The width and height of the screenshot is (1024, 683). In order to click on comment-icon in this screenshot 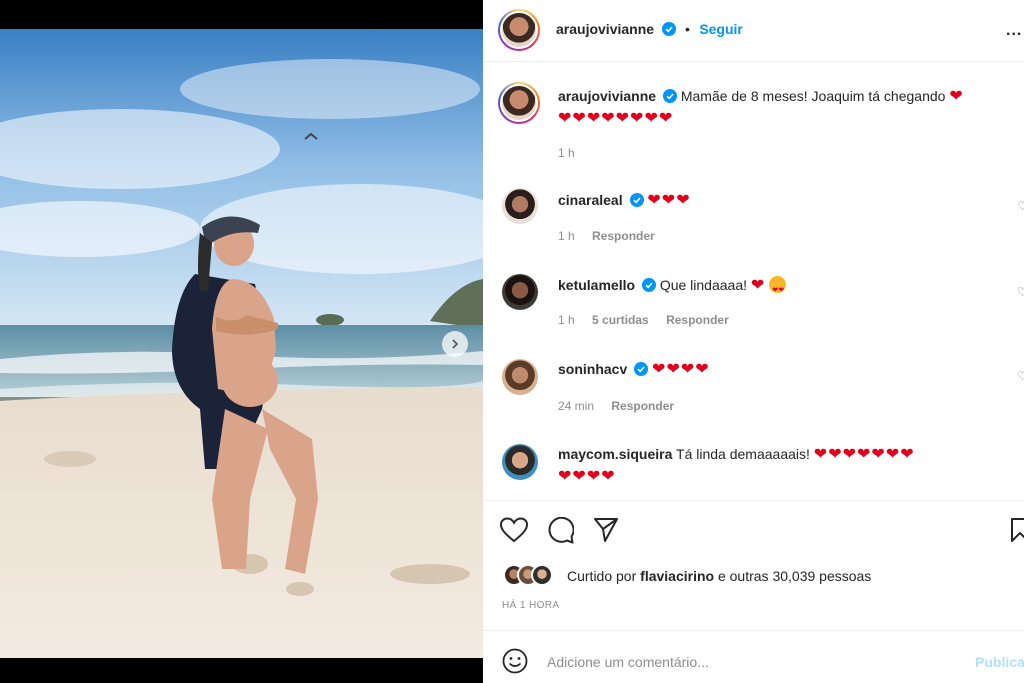, I will do `click(560, 530)`.